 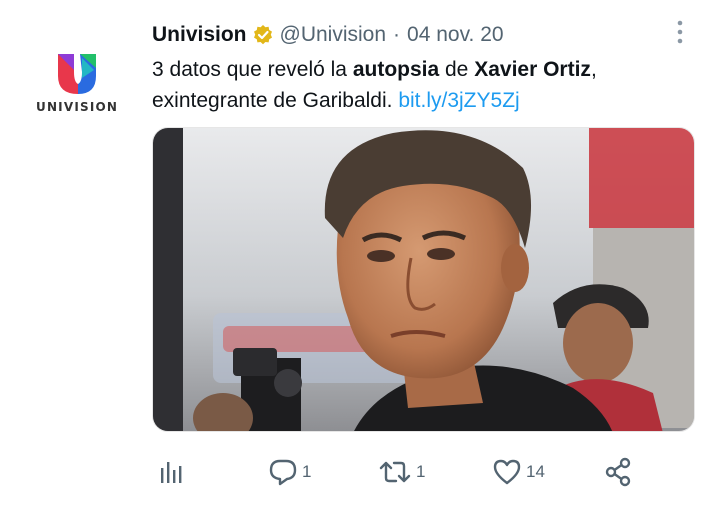 What do you see at coordinates (252, 69) in the screenshot?
I see `tweet-text-part: 3 datos que reveló la` at bounding box center [252, 69].